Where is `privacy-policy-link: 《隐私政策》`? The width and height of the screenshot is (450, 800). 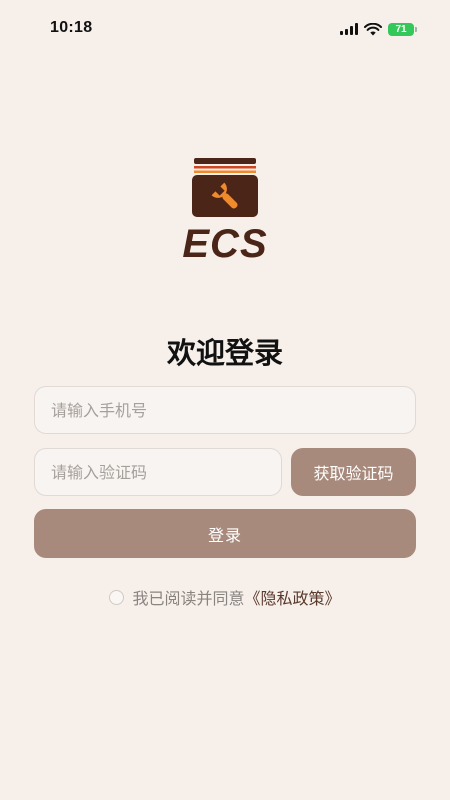
privacy-policy-link: 《隐私政策》 is located at coordinates (293, 597).